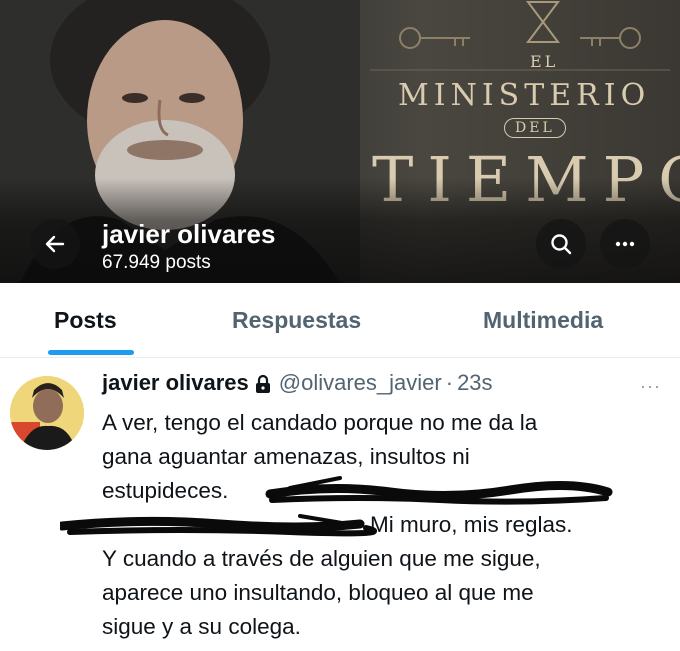 This screenshot has width=680, height=651. Describe the element at coordinates (189, 234) in the screenshot. I see `profile-name: javier olivares` at that location.